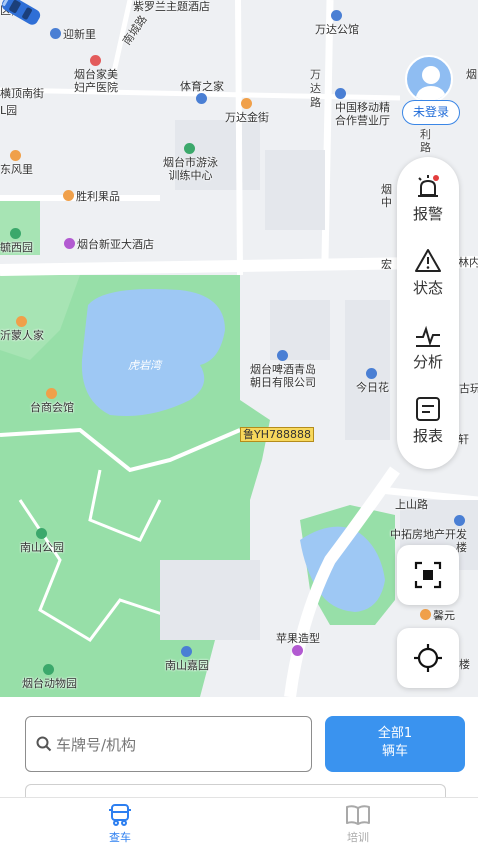 This screenshot has height=850, width=478. What do you see at coordinates (144, 365) in the screenshot?
I see `lake-label: 虎岩湾` at bounding box center [144, 365].